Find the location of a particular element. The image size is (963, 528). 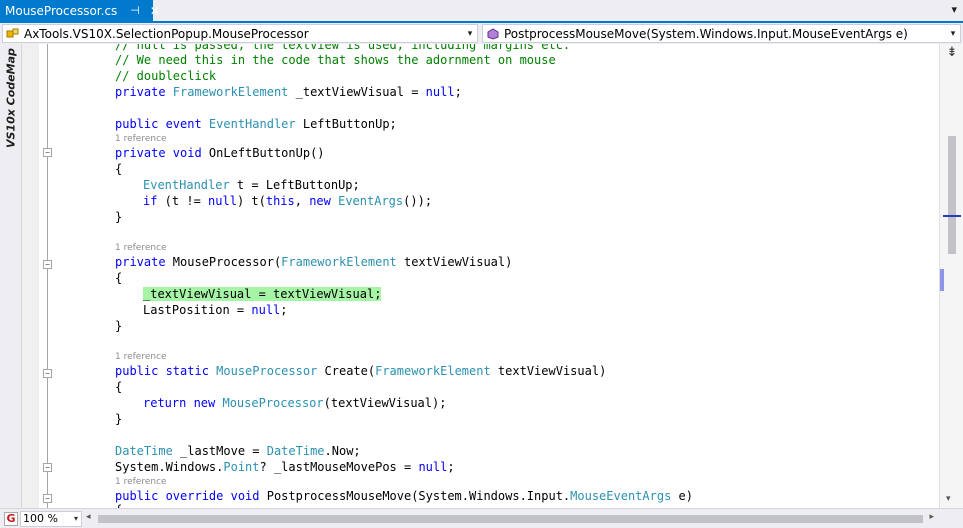

scroll-change-marker is located at coordinates (942, 280).